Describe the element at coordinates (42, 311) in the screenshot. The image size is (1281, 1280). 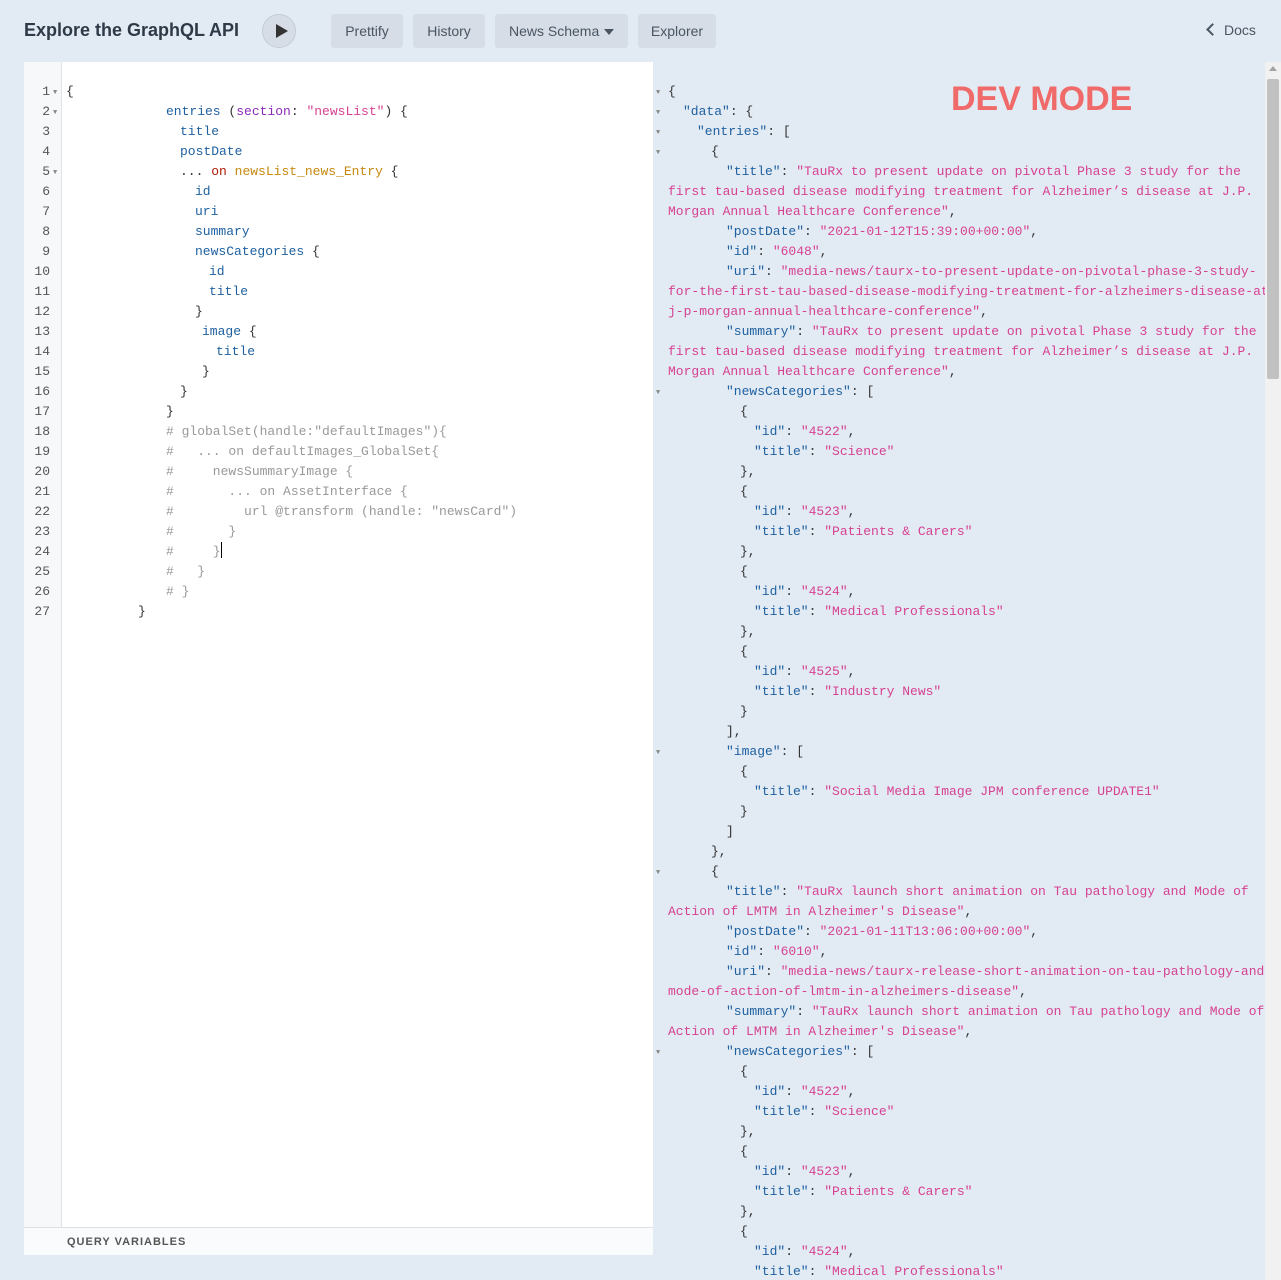
I see `line-number: 12` at that location.